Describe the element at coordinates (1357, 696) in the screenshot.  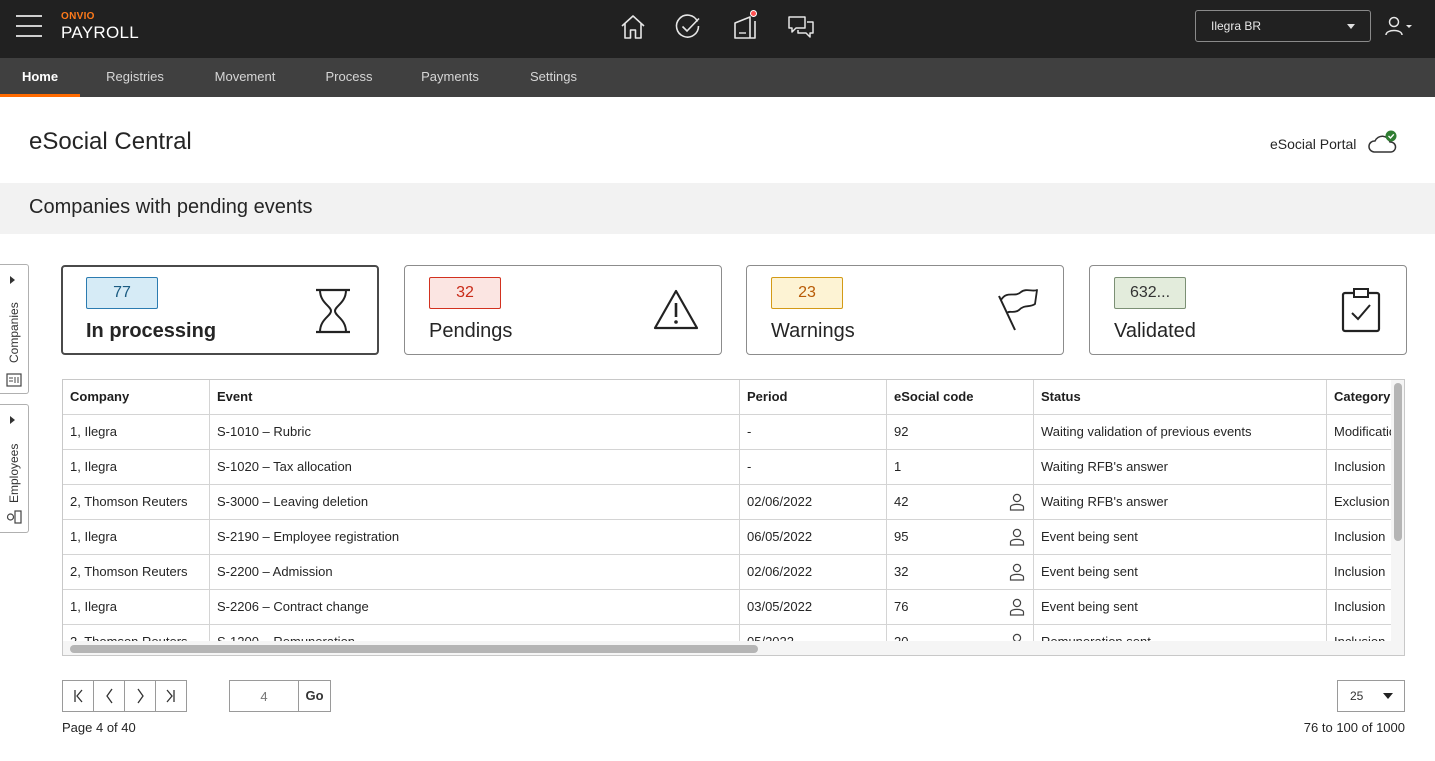
I see `page-size-value: 25` at that location.